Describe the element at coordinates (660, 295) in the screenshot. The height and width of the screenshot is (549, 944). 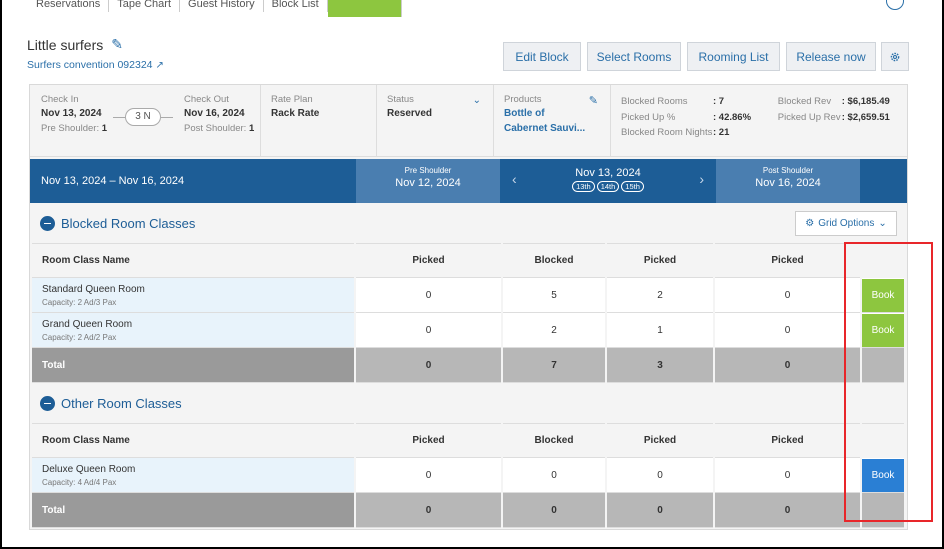
I see `picked-cell: 2` at that location.